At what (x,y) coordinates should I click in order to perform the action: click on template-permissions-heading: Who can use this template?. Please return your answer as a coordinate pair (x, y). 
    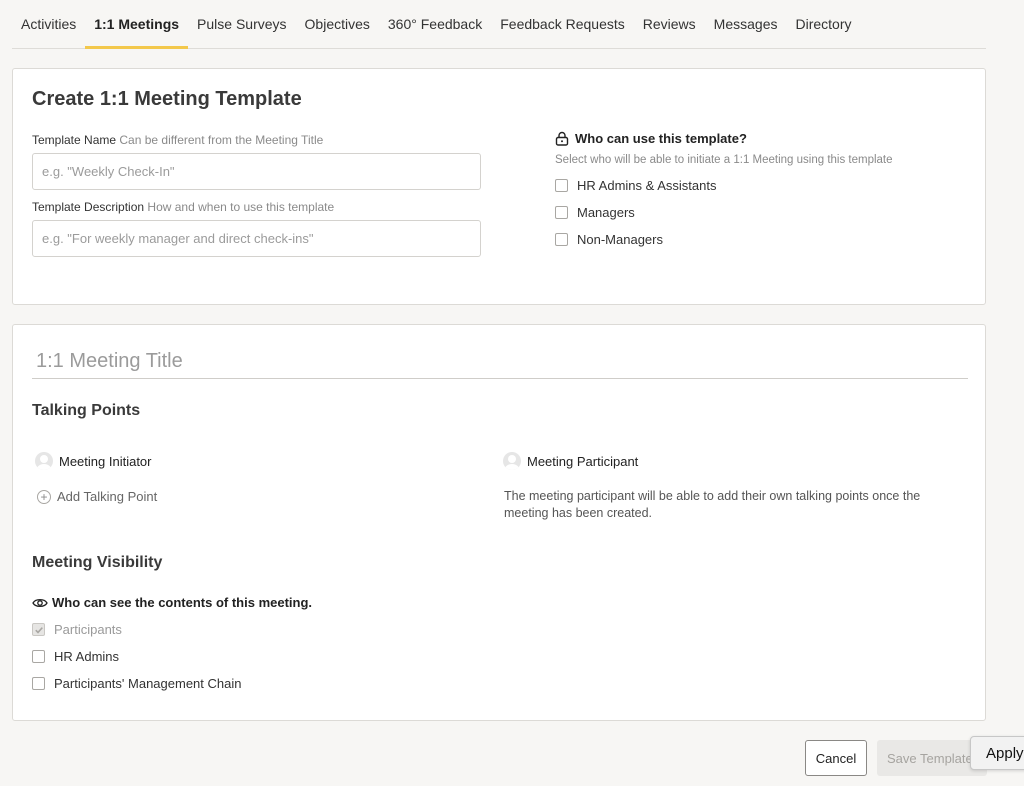
    Looking at the image, I should click on (651, 138).